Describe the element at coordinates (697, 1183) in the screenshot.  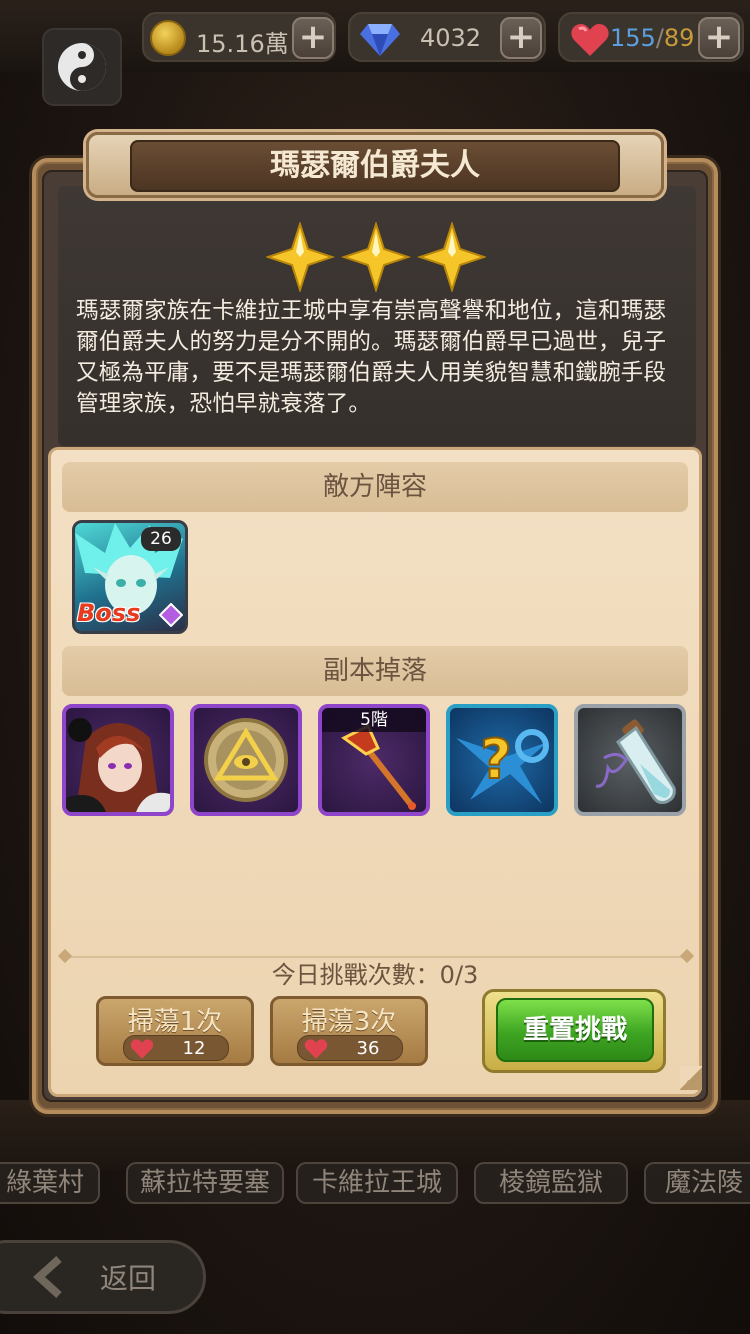
I see `nav-item-stage-5: 魔法陵` at that location.